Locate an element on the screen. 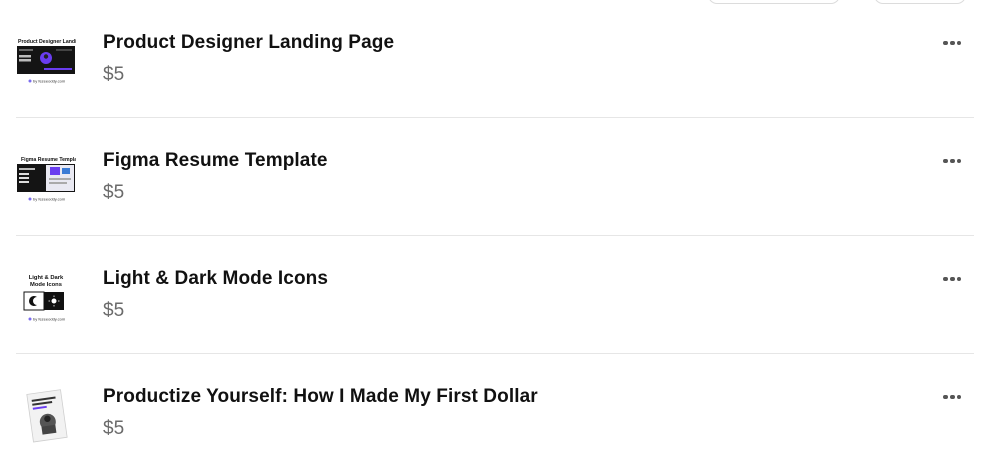 The image size is (1000, 471). svg-text: Product Designer Landing Page is located at coordinates (47, 42).